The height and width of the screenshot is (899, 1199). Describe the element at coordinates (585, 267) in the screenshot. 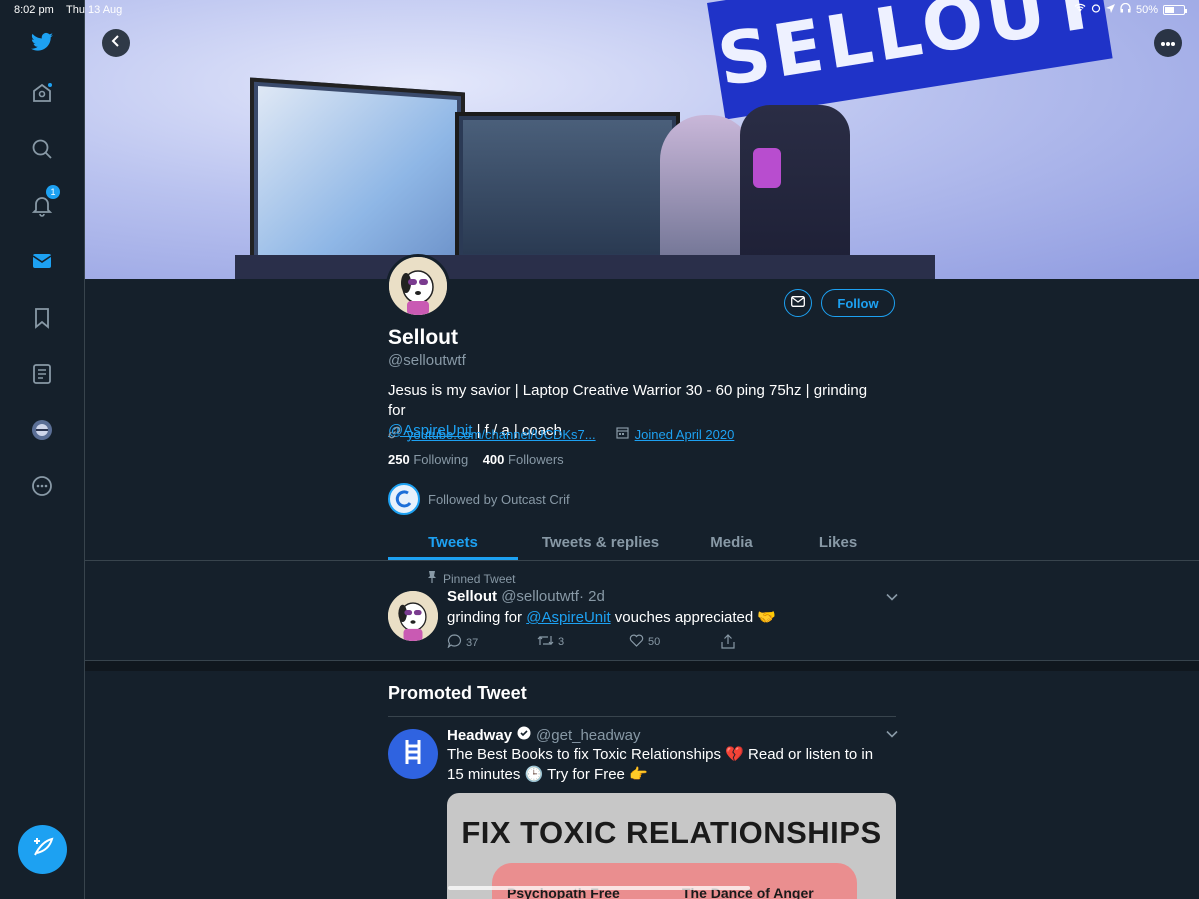

I see `banner-desk` at that location.